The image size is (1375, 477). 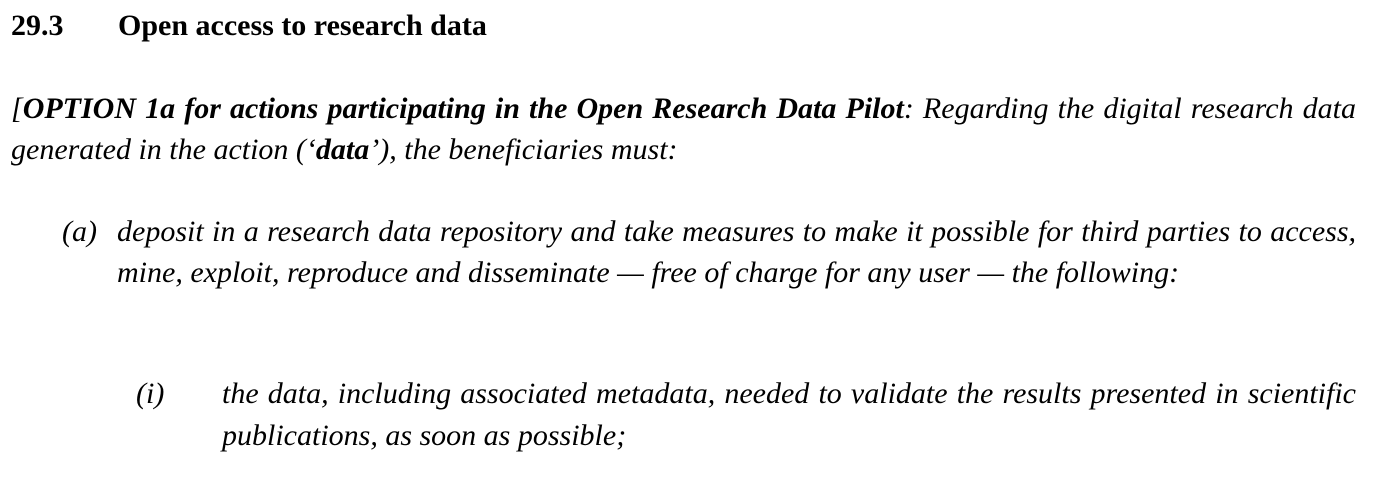 I want to click on defined-term: data, so click(x=342, y=149).